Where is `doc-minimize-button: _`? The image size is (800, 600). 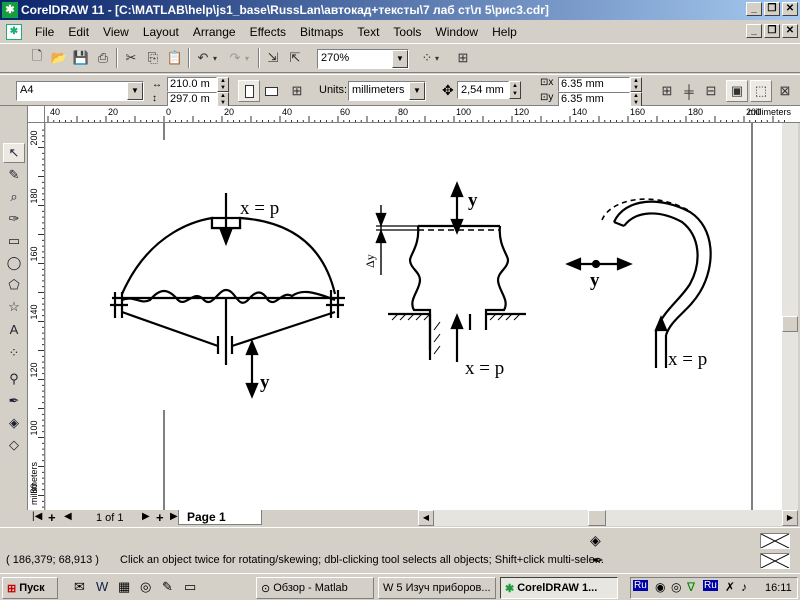
doc-minimize-button: _ is located at coordinates (754, 31).